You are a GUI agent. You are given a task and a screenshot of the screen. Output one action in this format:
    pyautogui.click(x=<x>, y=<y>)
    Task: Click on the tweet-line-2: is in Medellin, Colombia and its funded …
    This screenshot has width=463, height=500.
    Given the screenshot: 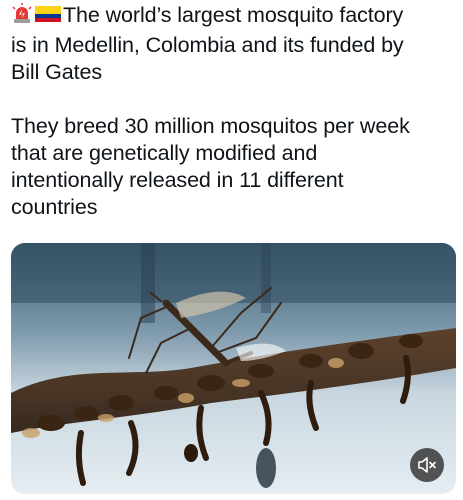 What is the action you would take?
    pyautogui.click(x=207, y=45)
    